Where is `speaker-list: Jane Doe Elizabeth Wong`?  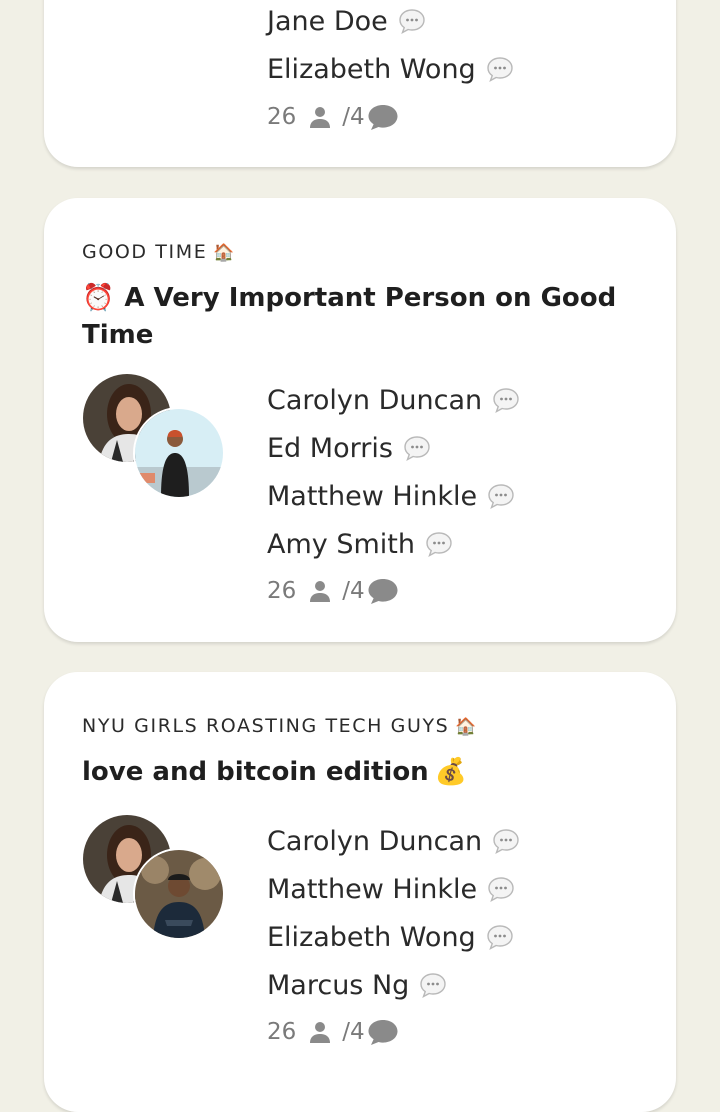 speaker-list: Jane Doe Elizabeth Wong is located at coordinates (390, 46).